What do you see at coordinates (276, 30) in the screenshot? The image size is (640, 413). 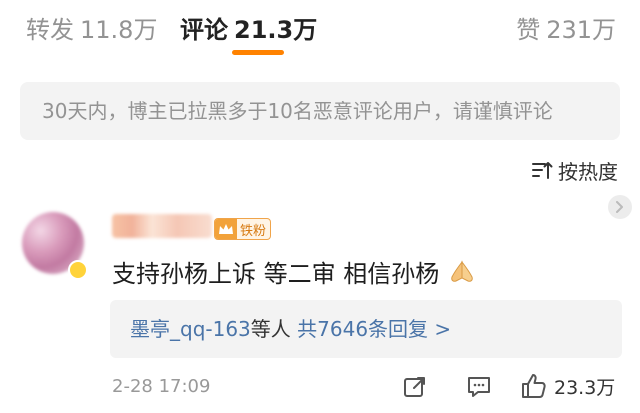 I see `tab-comment-count: 21.3万` at bounding box center [276, 30].